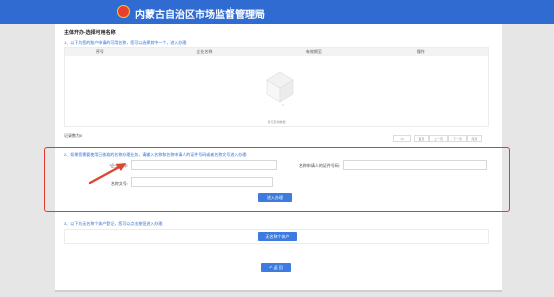  What do you see at coordinates (276, 122) in the screenshot?
I see `empty-data-text: 暂无查询数据` at bounding box center [276, 122].